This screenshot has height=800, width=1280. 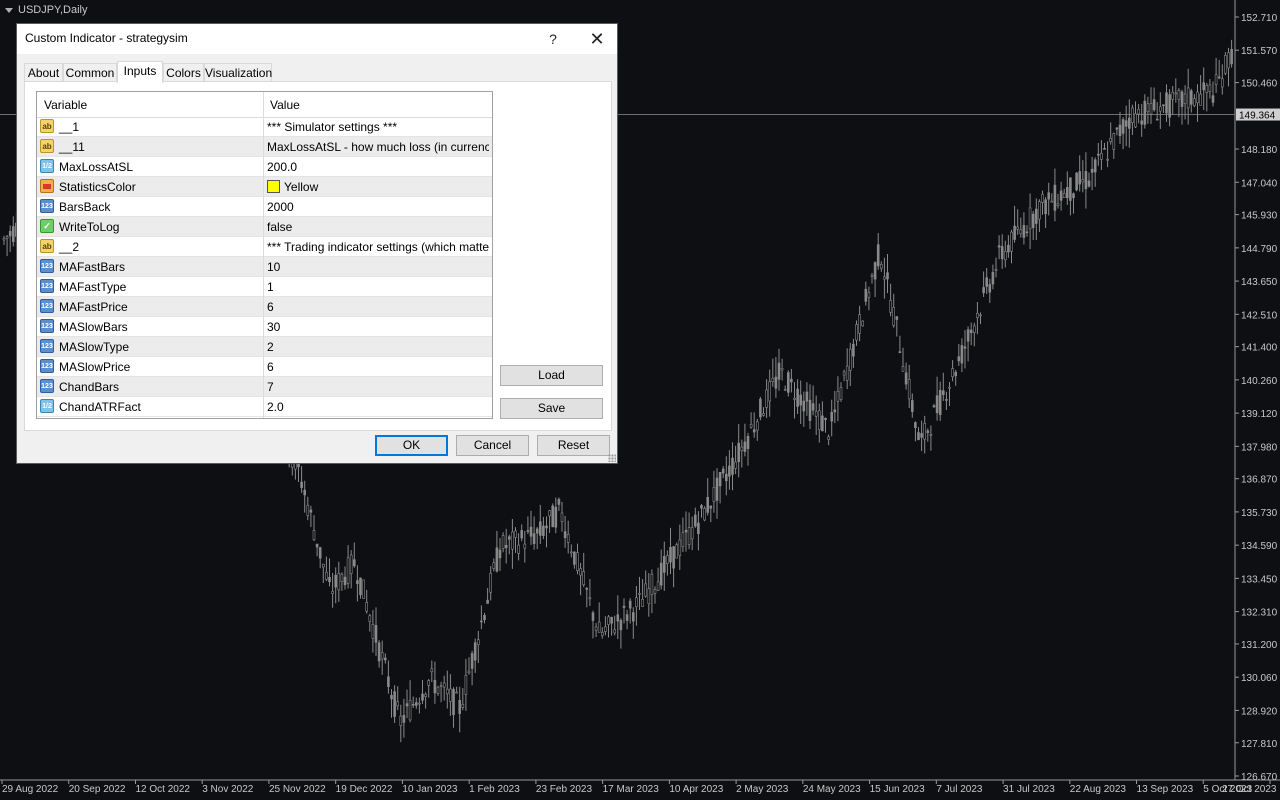 I want to click on input-value-cell: 1, so click(x=378, y=287).